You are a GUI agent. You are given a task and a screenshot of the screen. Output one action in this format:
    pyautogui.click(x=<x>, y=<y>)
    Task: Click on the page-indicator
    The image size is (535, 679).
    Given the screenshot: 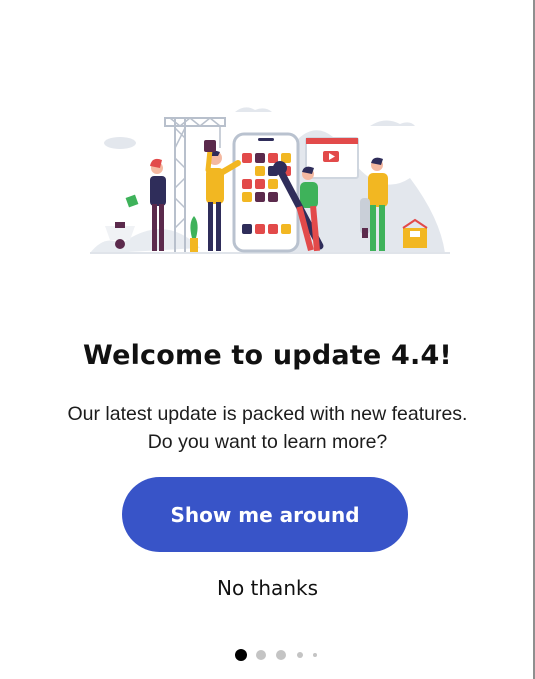 What is the action you would take?
    pyautogui.click(x=267, y=655)
    